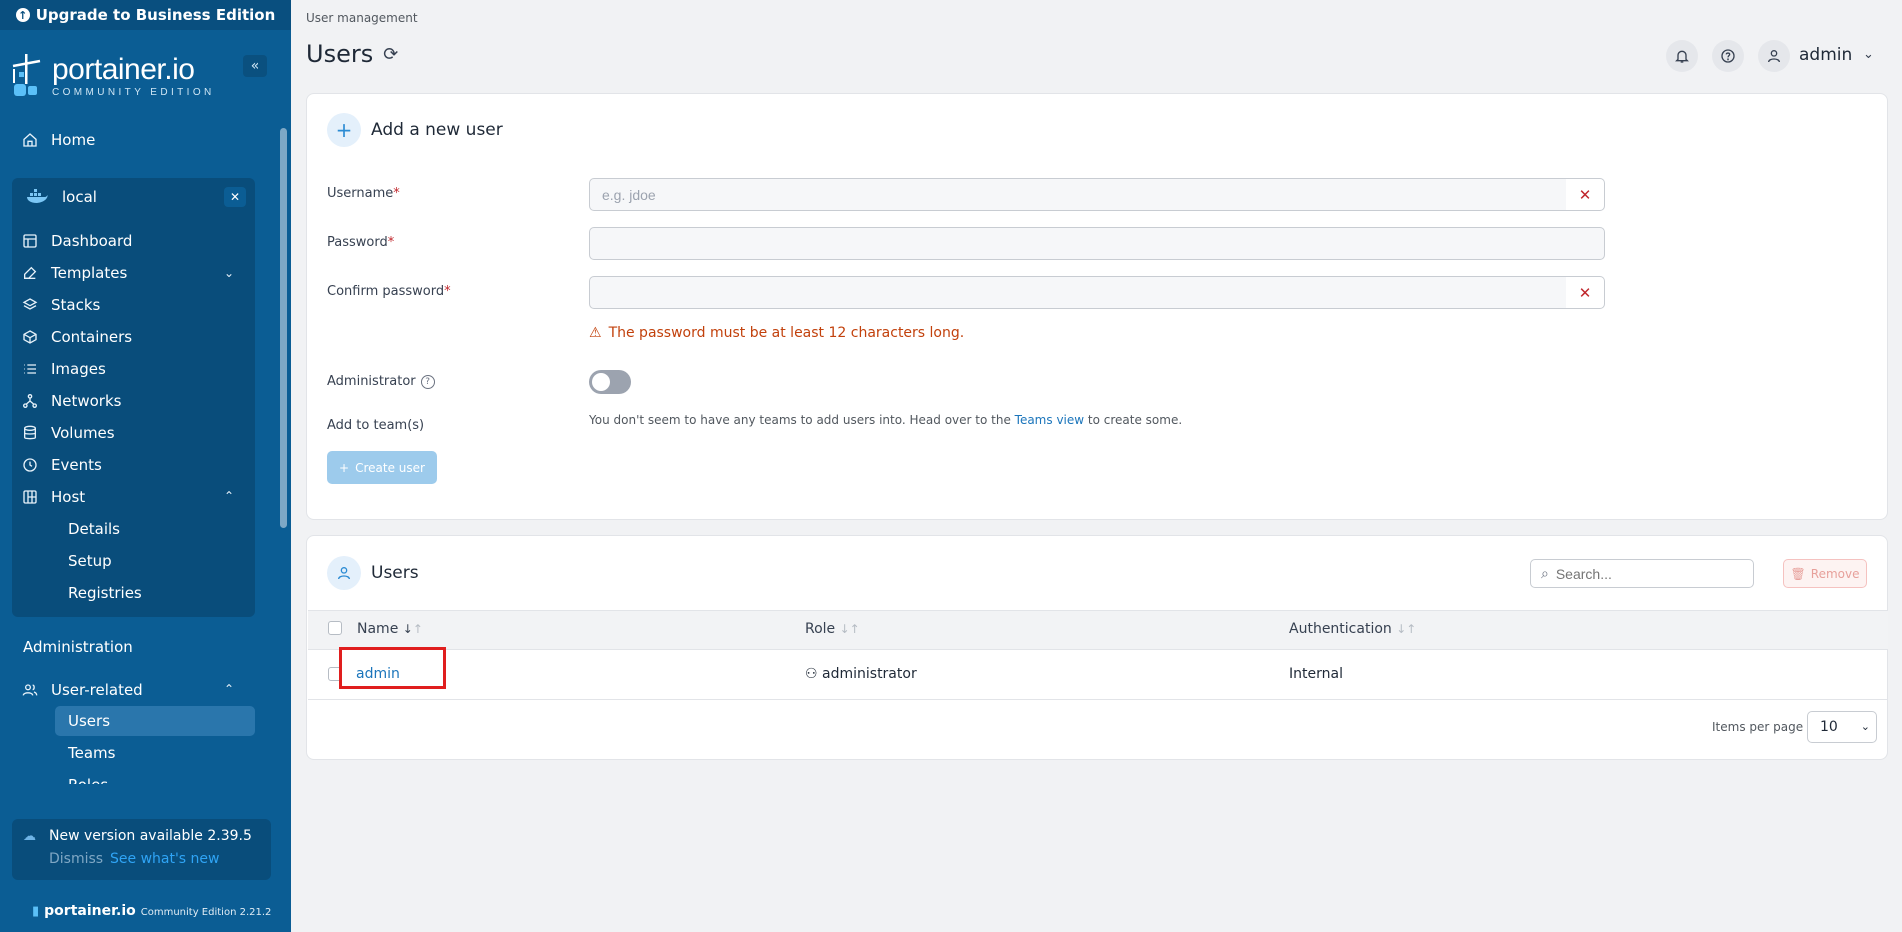  What do you see at coordinates (30, 305) in the screenshot?
I see `layers-icon` at bounding box center [30, 305].